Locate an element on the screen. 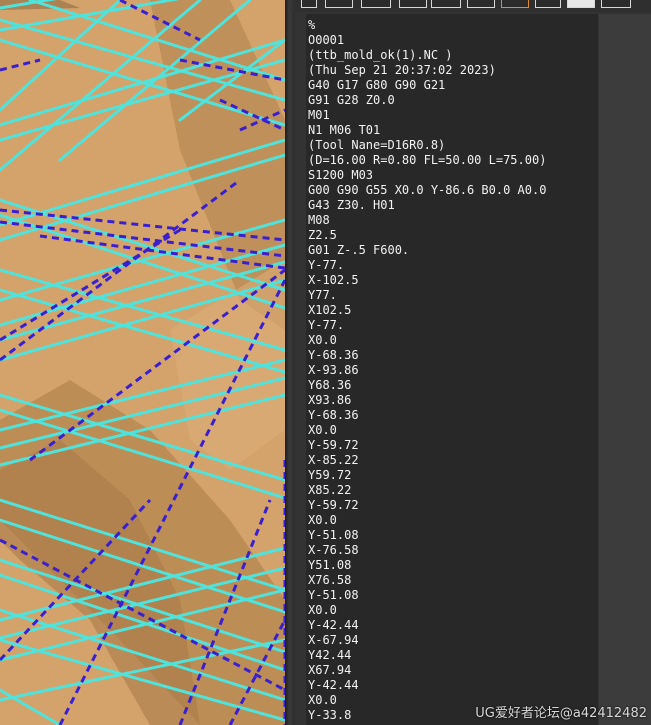 The height and width of the screenshot is (725, 651). editor-toolbar is located at coordinates (473, 6).